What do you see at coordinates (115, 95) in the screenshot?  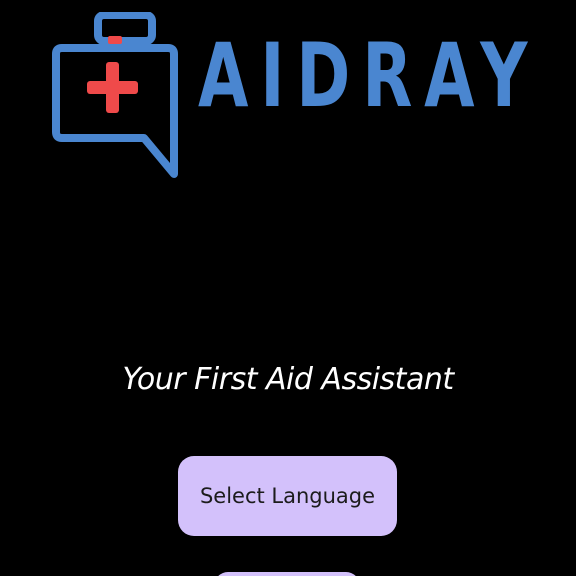 I see `first-aid-kit-icon` at bounding box center [115, 95].